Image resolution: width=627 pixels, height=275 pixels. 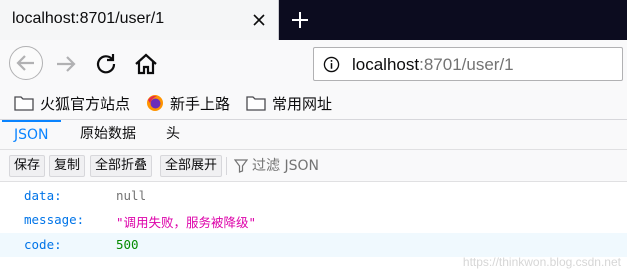 What do you see at coordinates (108, 135) in the screenshot?
I see `tab-raw-data: 原始数据` at bounding box center [108, 135].